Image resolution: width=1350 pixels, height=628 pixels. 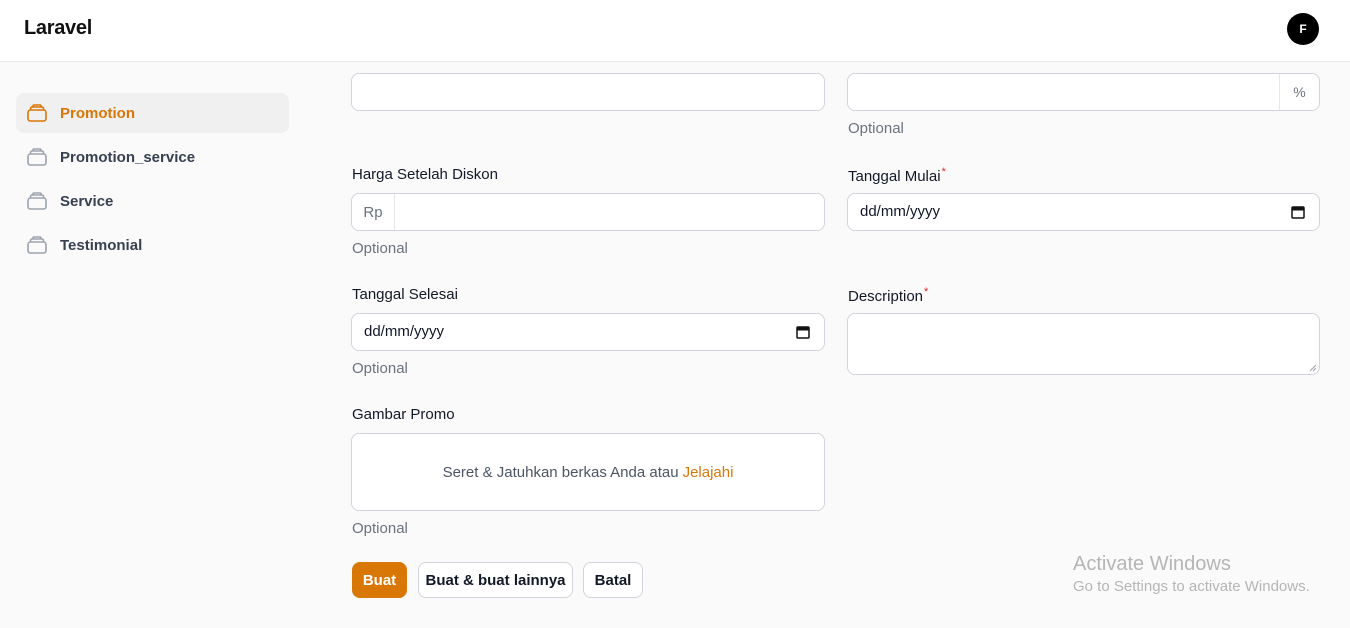 I want to click on discount-input: %, so click(x=1083, y=92).